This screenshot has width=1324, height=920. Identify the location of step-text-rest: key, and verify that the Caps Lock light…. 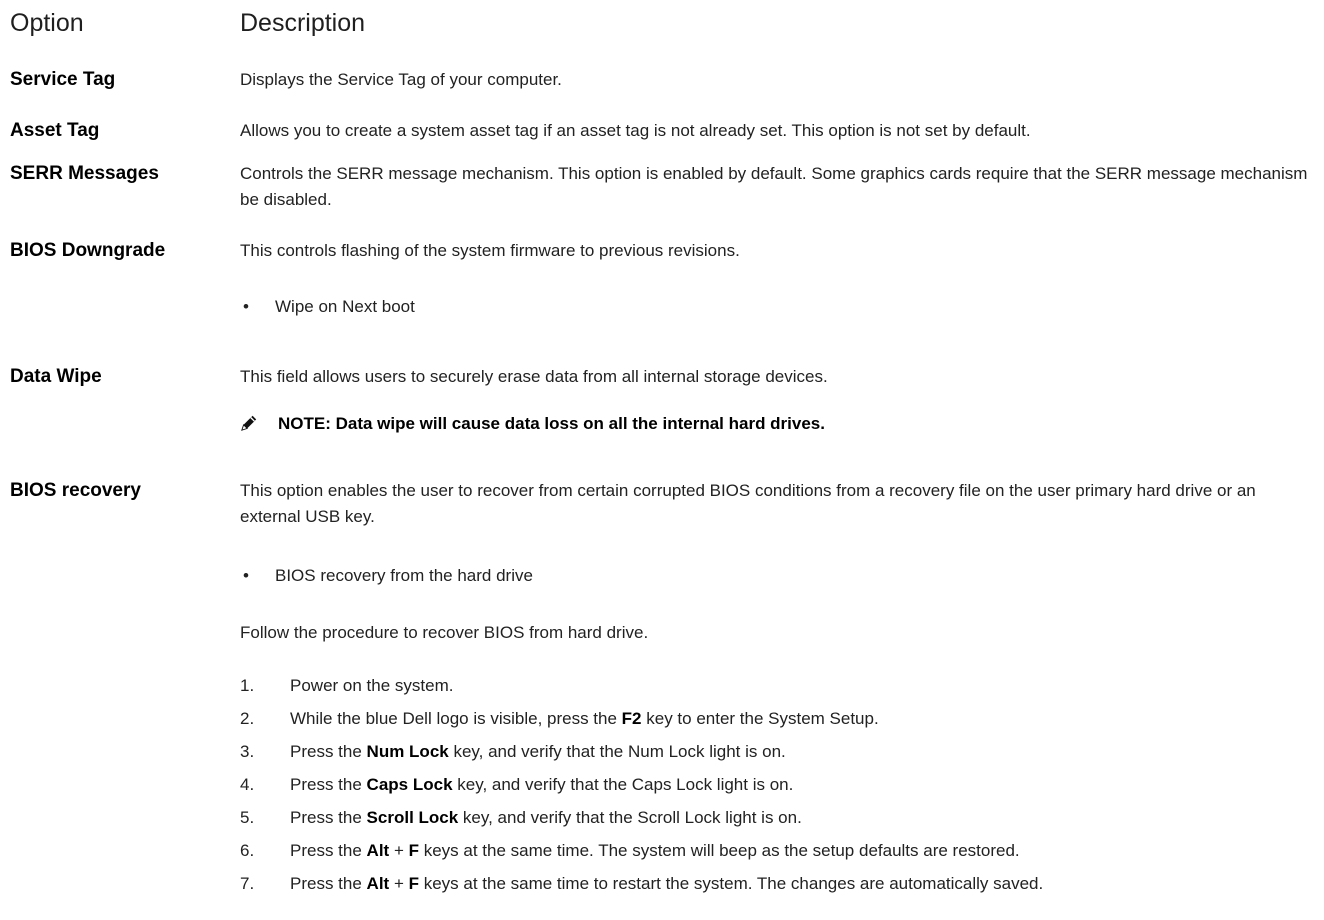
(623, 784).